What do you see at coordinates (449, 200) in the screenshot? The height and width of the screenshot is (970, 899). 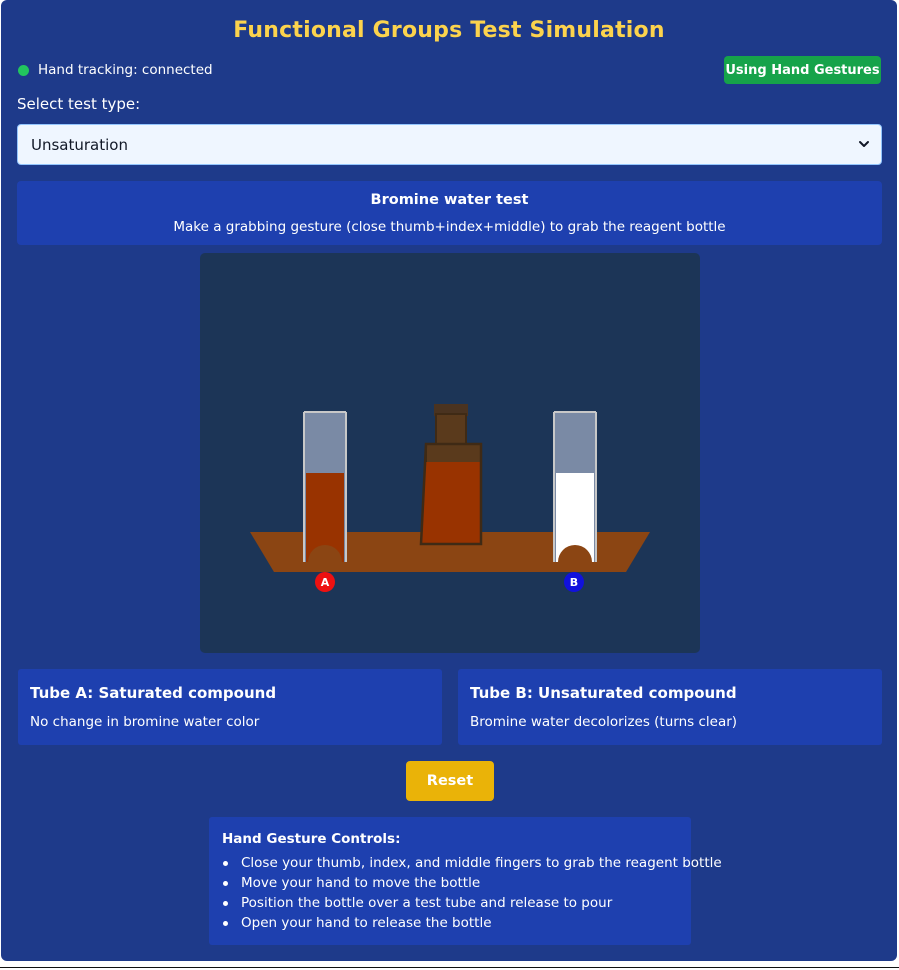 I see `test-name: Bromine water test` at bounding box center [449, 200].